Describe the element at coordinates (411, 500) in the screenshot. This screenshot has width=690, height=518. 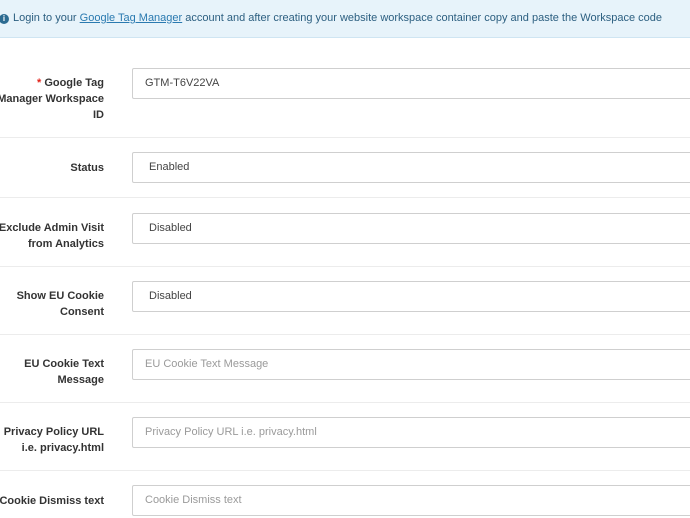
I see `cookie-dismiss-input: Cookie Dismiss text` at that location.